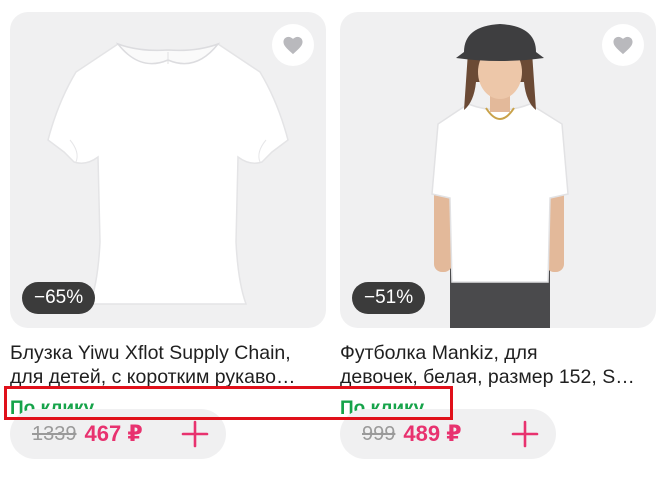  What do you see at coordinates (228, 403) in the screenshot?
I see `highlight-box` at bounding box center [228, 403].